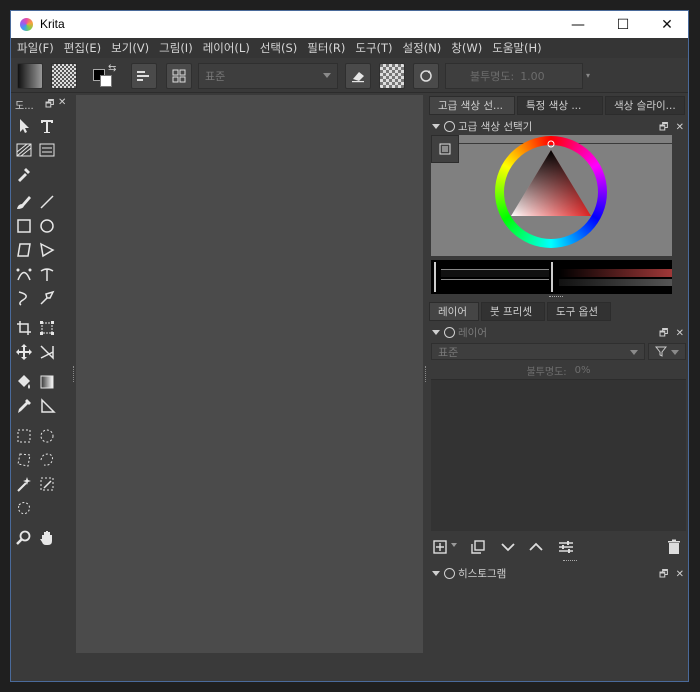 The image size is (700, 692). What do you see at coordinates (47, 274) in the screenshot?
I see `freehand-path-tool-icon` at bounding box center [47, 274].